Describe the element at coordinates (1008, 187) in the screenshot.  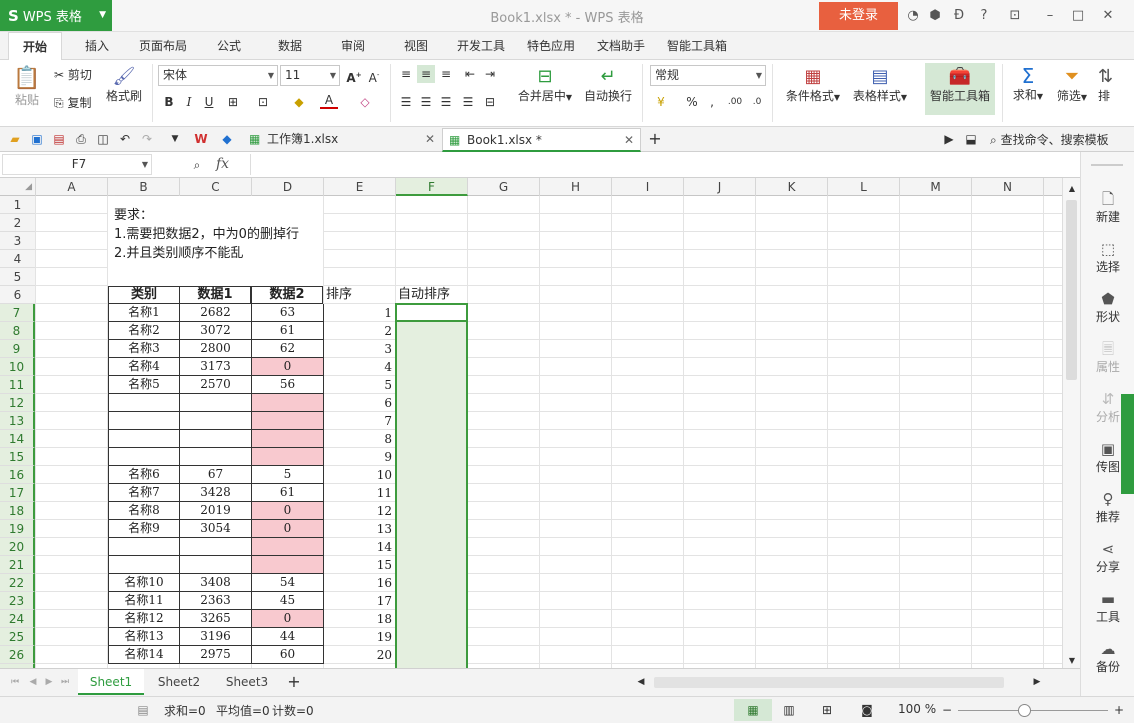
I see `column-header-n: N` at that location.